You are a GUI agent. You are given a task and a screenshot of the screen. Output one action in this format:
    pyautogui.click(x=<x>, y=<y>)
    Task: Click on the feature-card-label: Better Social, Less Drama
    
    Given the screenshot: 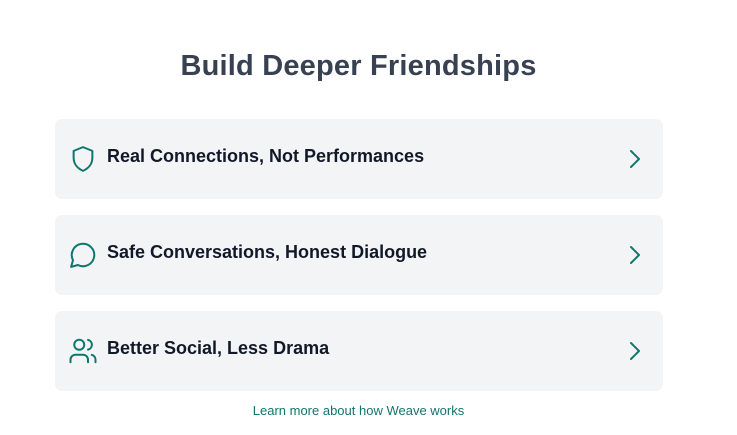 What is the action you would take?
    pyautogui.click(x=218, y=348)
    